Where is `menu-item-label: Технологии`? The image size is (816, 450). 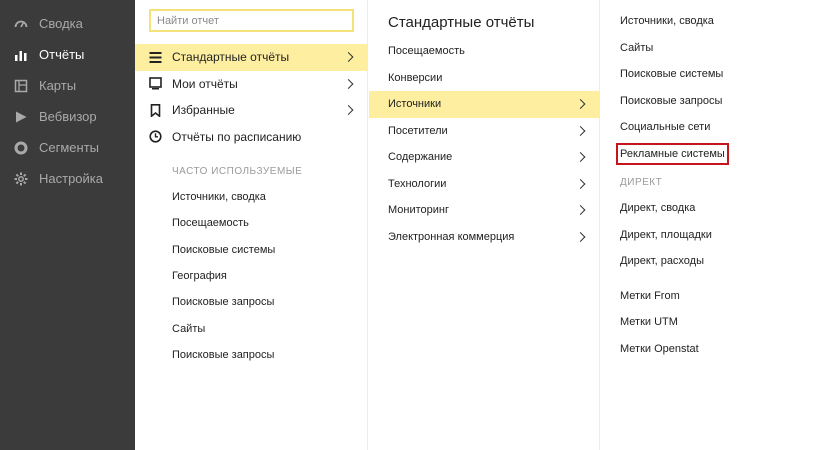
menu-item-label: Технологии is located at coordinates (417, 183).